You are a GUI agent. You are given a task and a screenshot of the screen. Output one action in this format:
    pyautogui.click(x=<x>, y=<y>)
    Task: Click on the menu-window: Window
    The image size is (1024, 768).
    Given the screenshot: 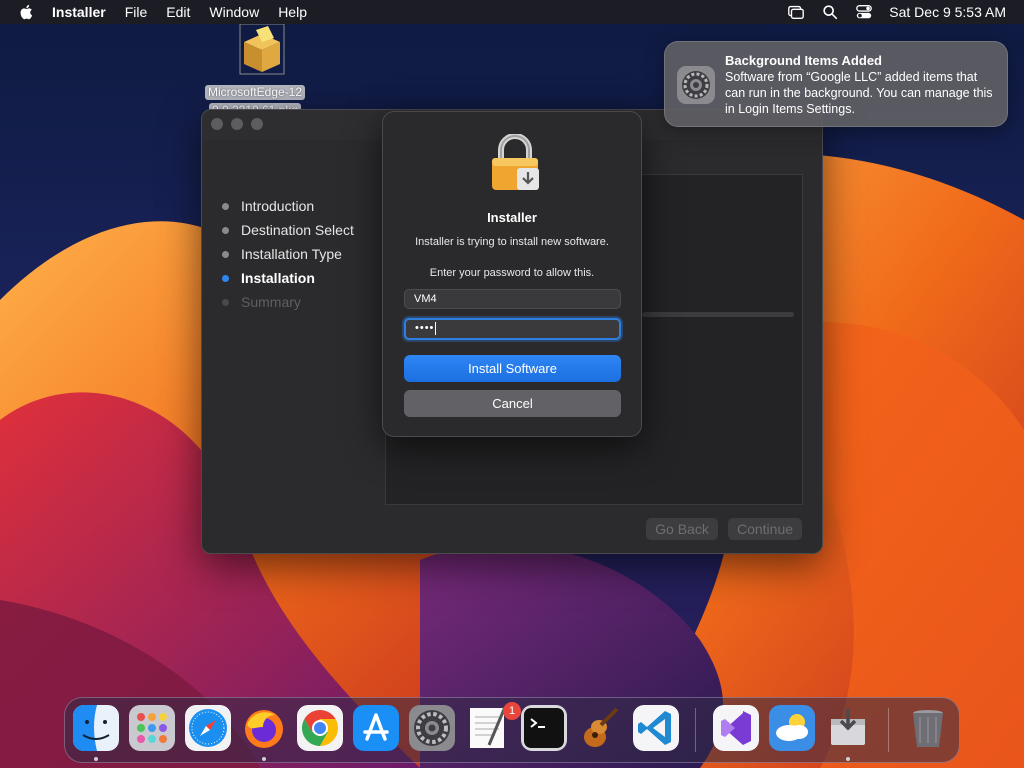 What is the action you would take?
    pyautogui.click(x=234, y=12)
    